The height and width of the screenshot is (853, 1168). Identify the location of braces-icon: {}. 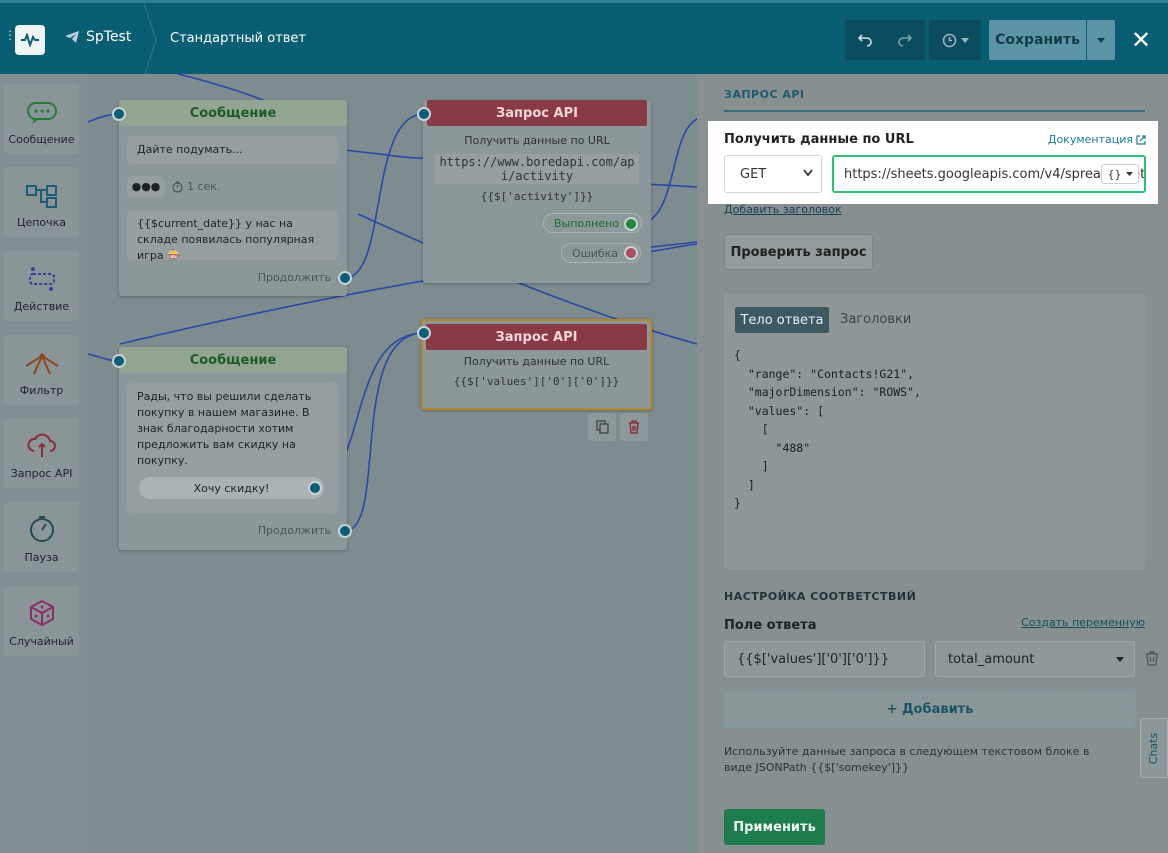
(1114, 174).